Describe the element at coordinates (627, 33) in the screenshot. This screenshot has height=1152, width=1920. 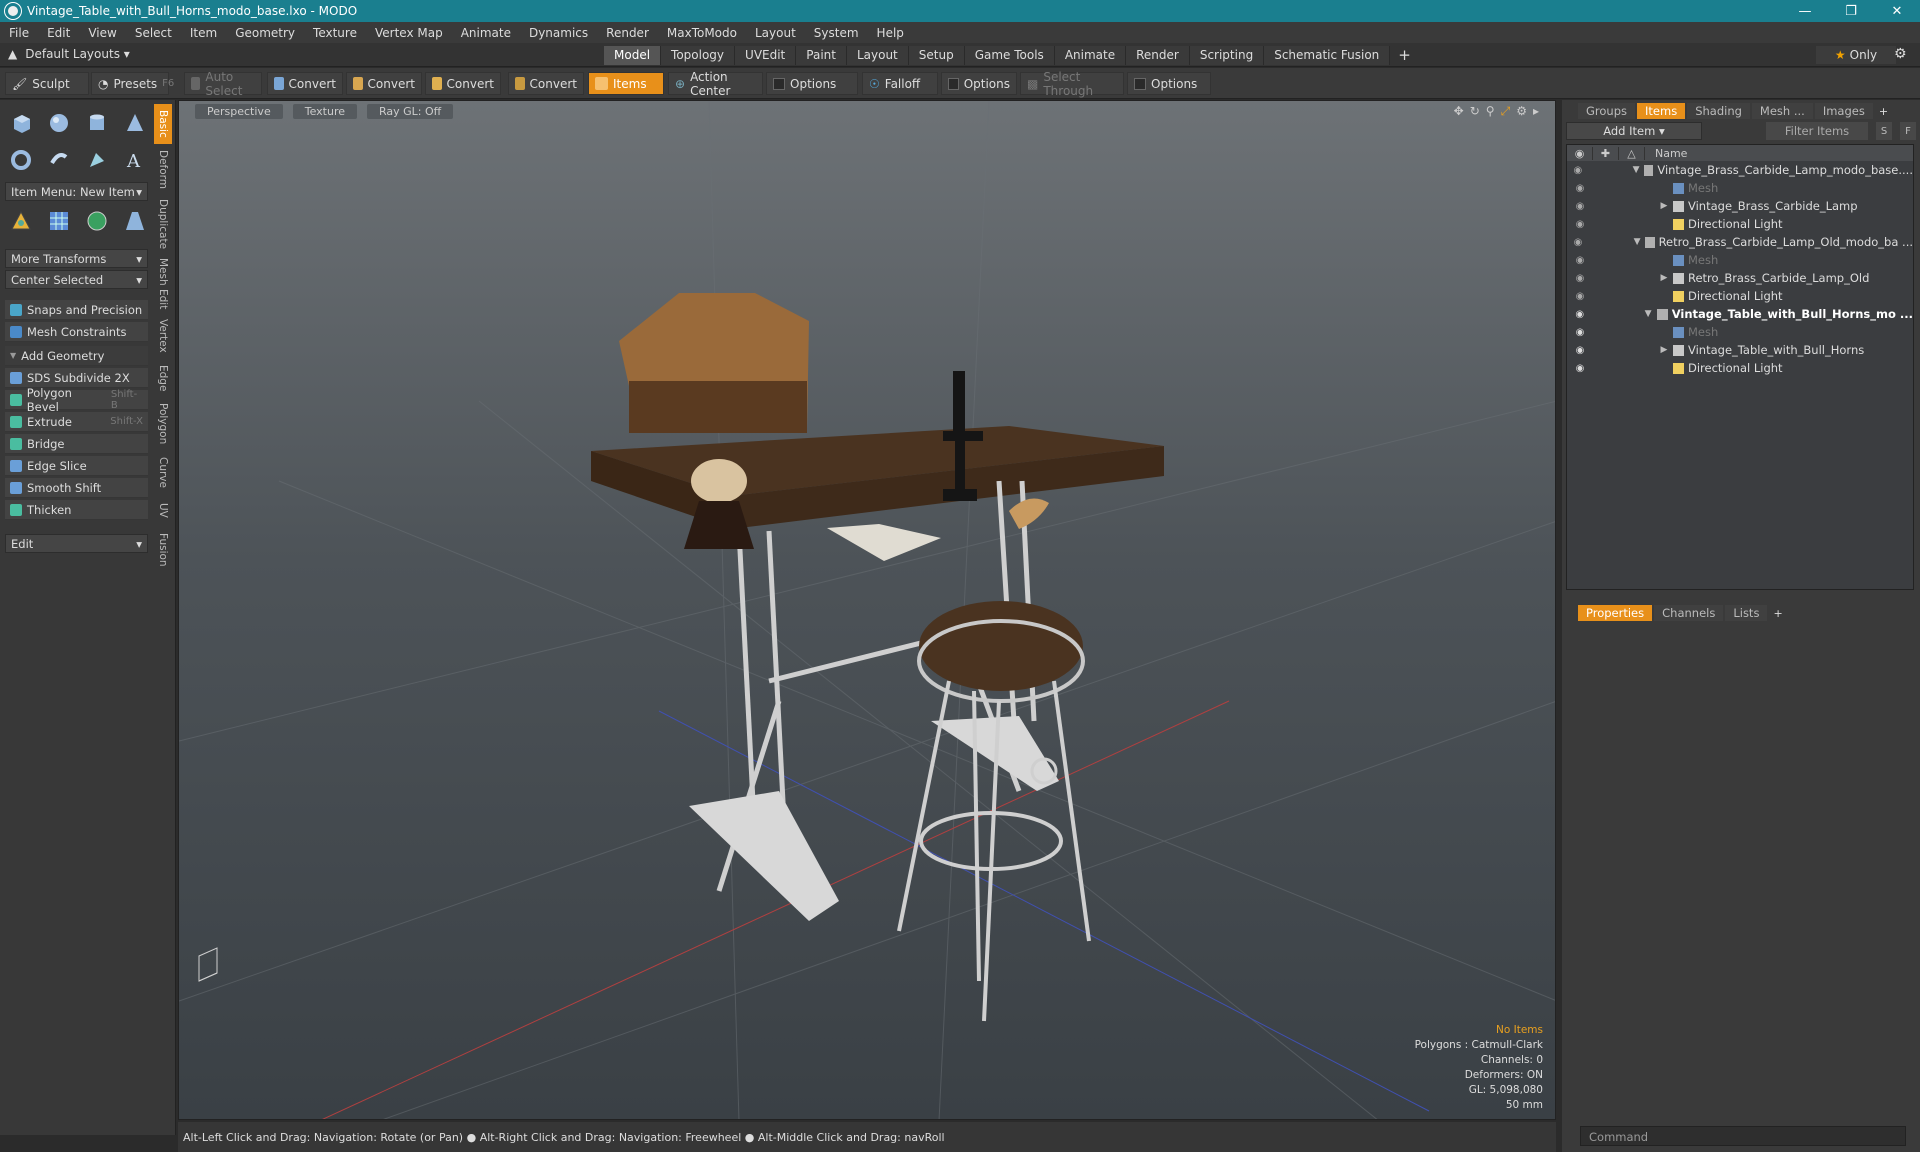
I see `menu-render: Render` at that location.